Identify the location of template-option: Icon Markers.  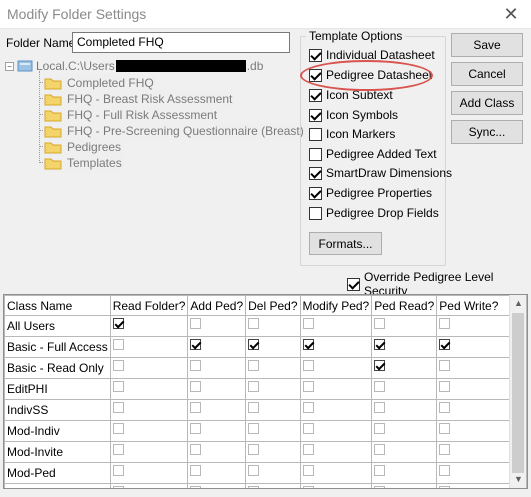
(352, 134).